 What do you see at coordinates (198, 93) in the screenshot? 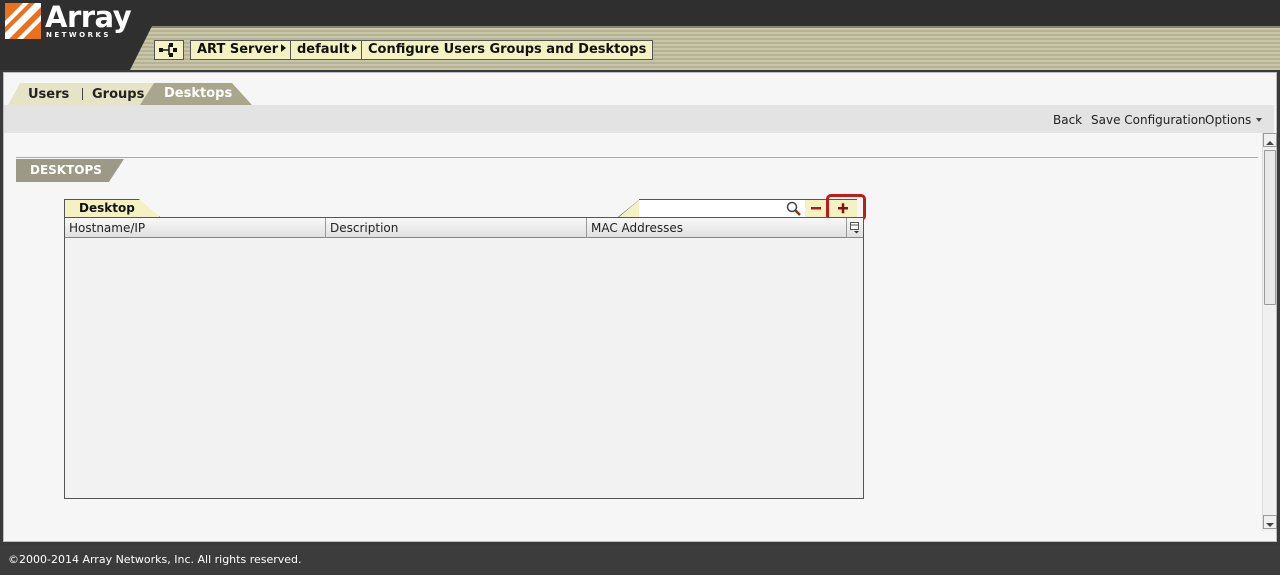
I see `tab-desktops: Desktops` at bounding box center [198, 93].